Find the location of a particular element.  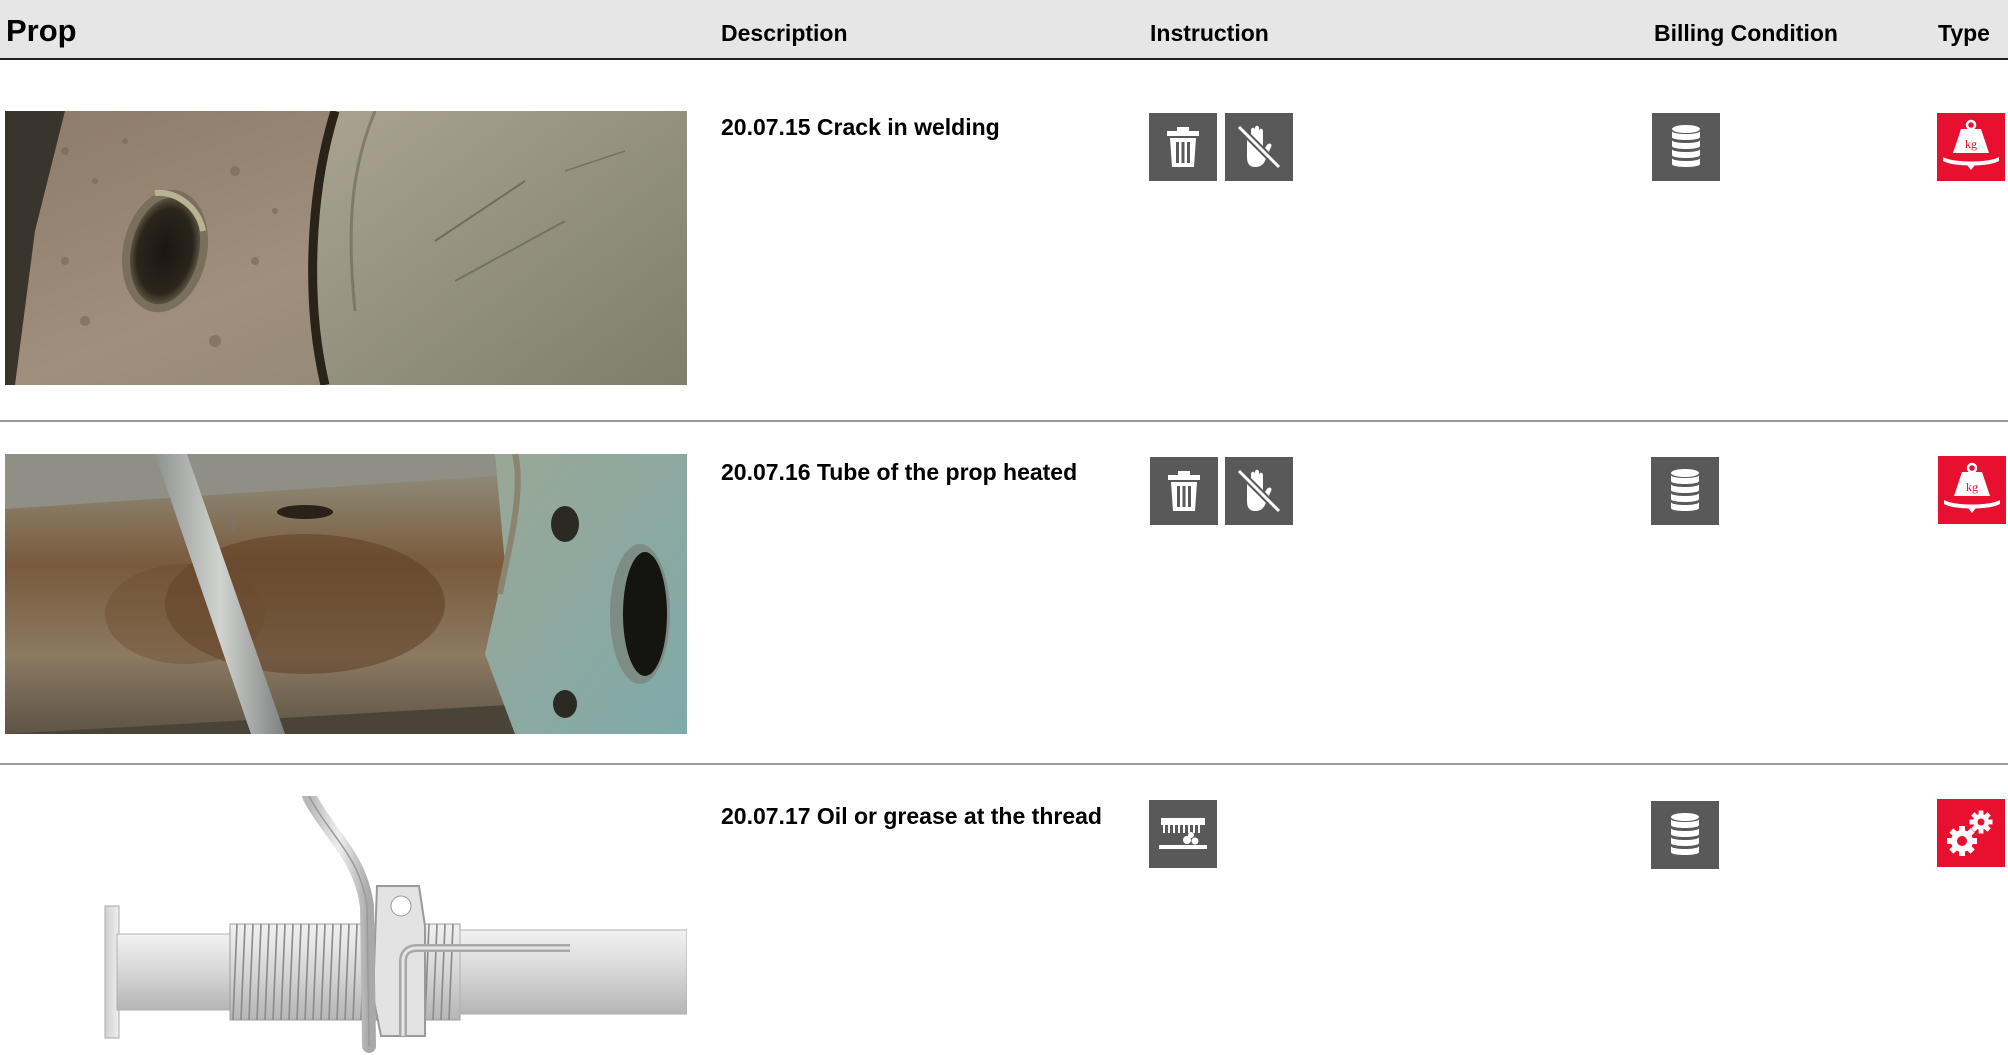

header-description: Description is located at coordinates (784, 33).